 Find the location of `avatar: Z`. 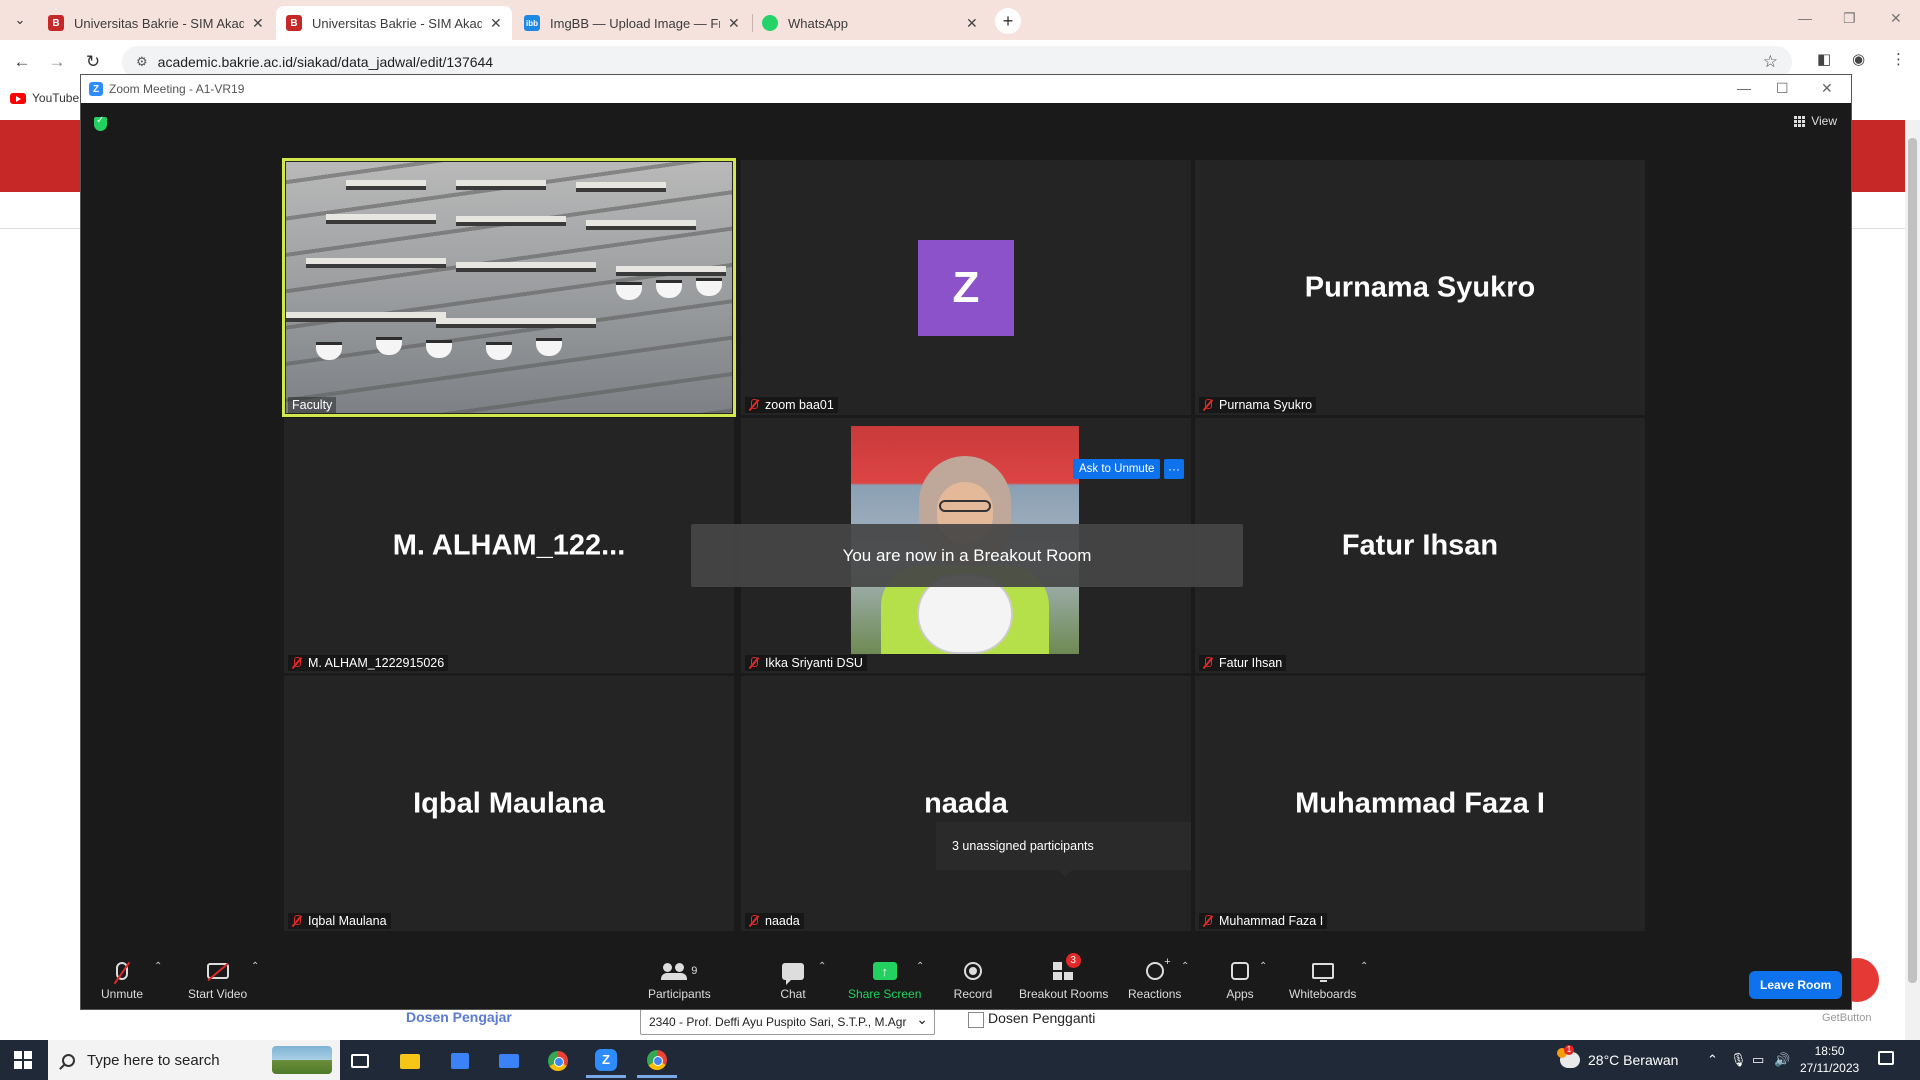

avatar: Z is located at coordinates (966, 287).